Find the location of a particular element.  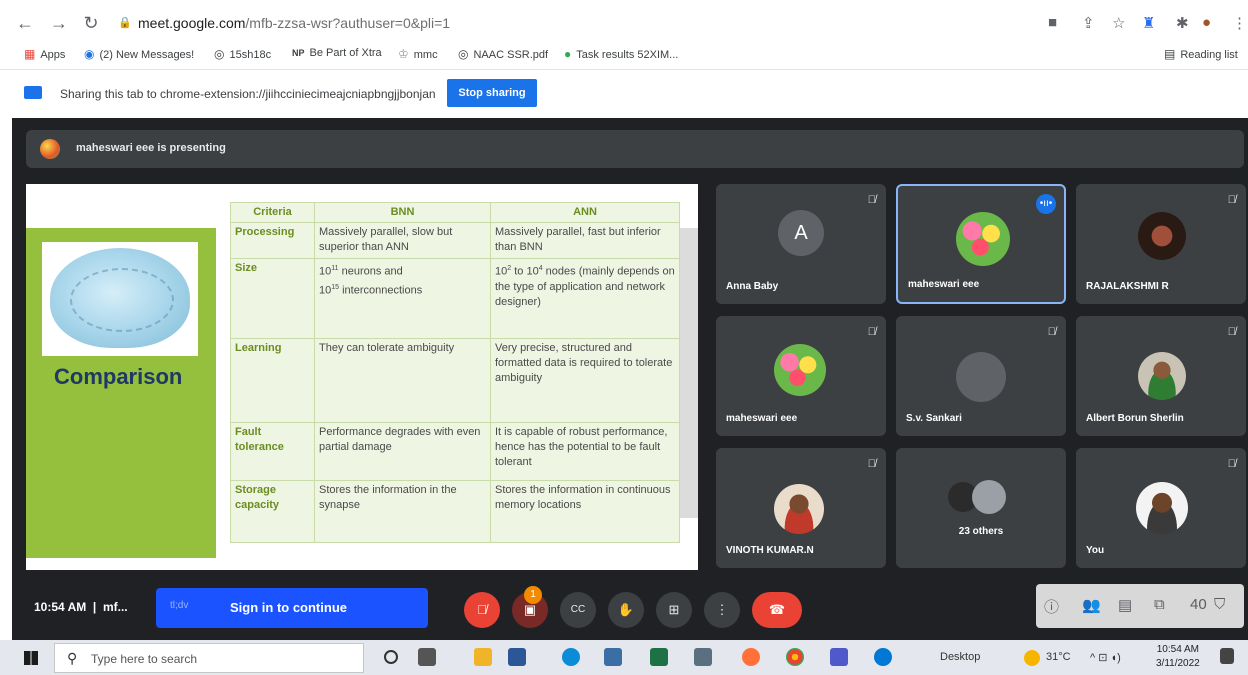

participant-tile-active: •ıı• maheswari eee is located at coordinates (981, 244).